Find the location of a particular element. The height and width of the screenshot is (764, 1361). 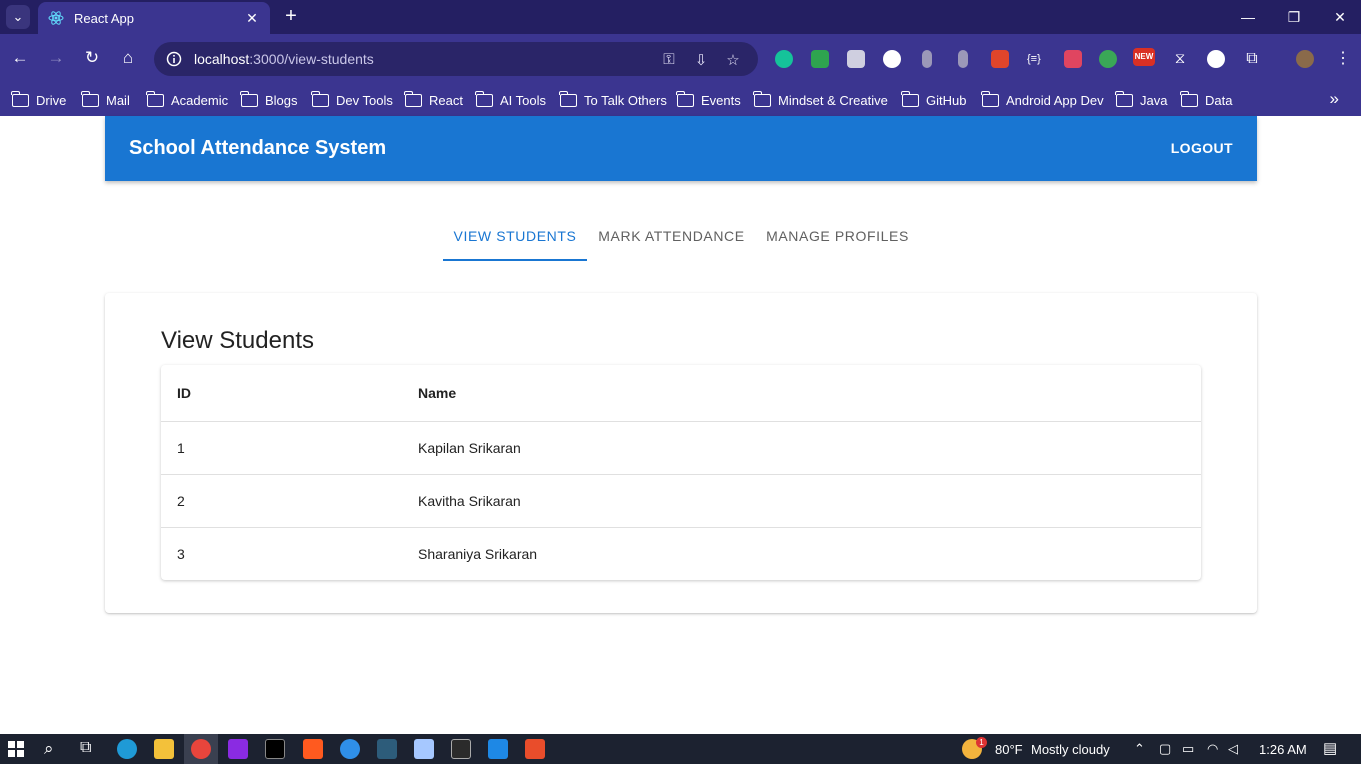

bookmark-star-icon: ☆ is located at coordinates (733, 60).